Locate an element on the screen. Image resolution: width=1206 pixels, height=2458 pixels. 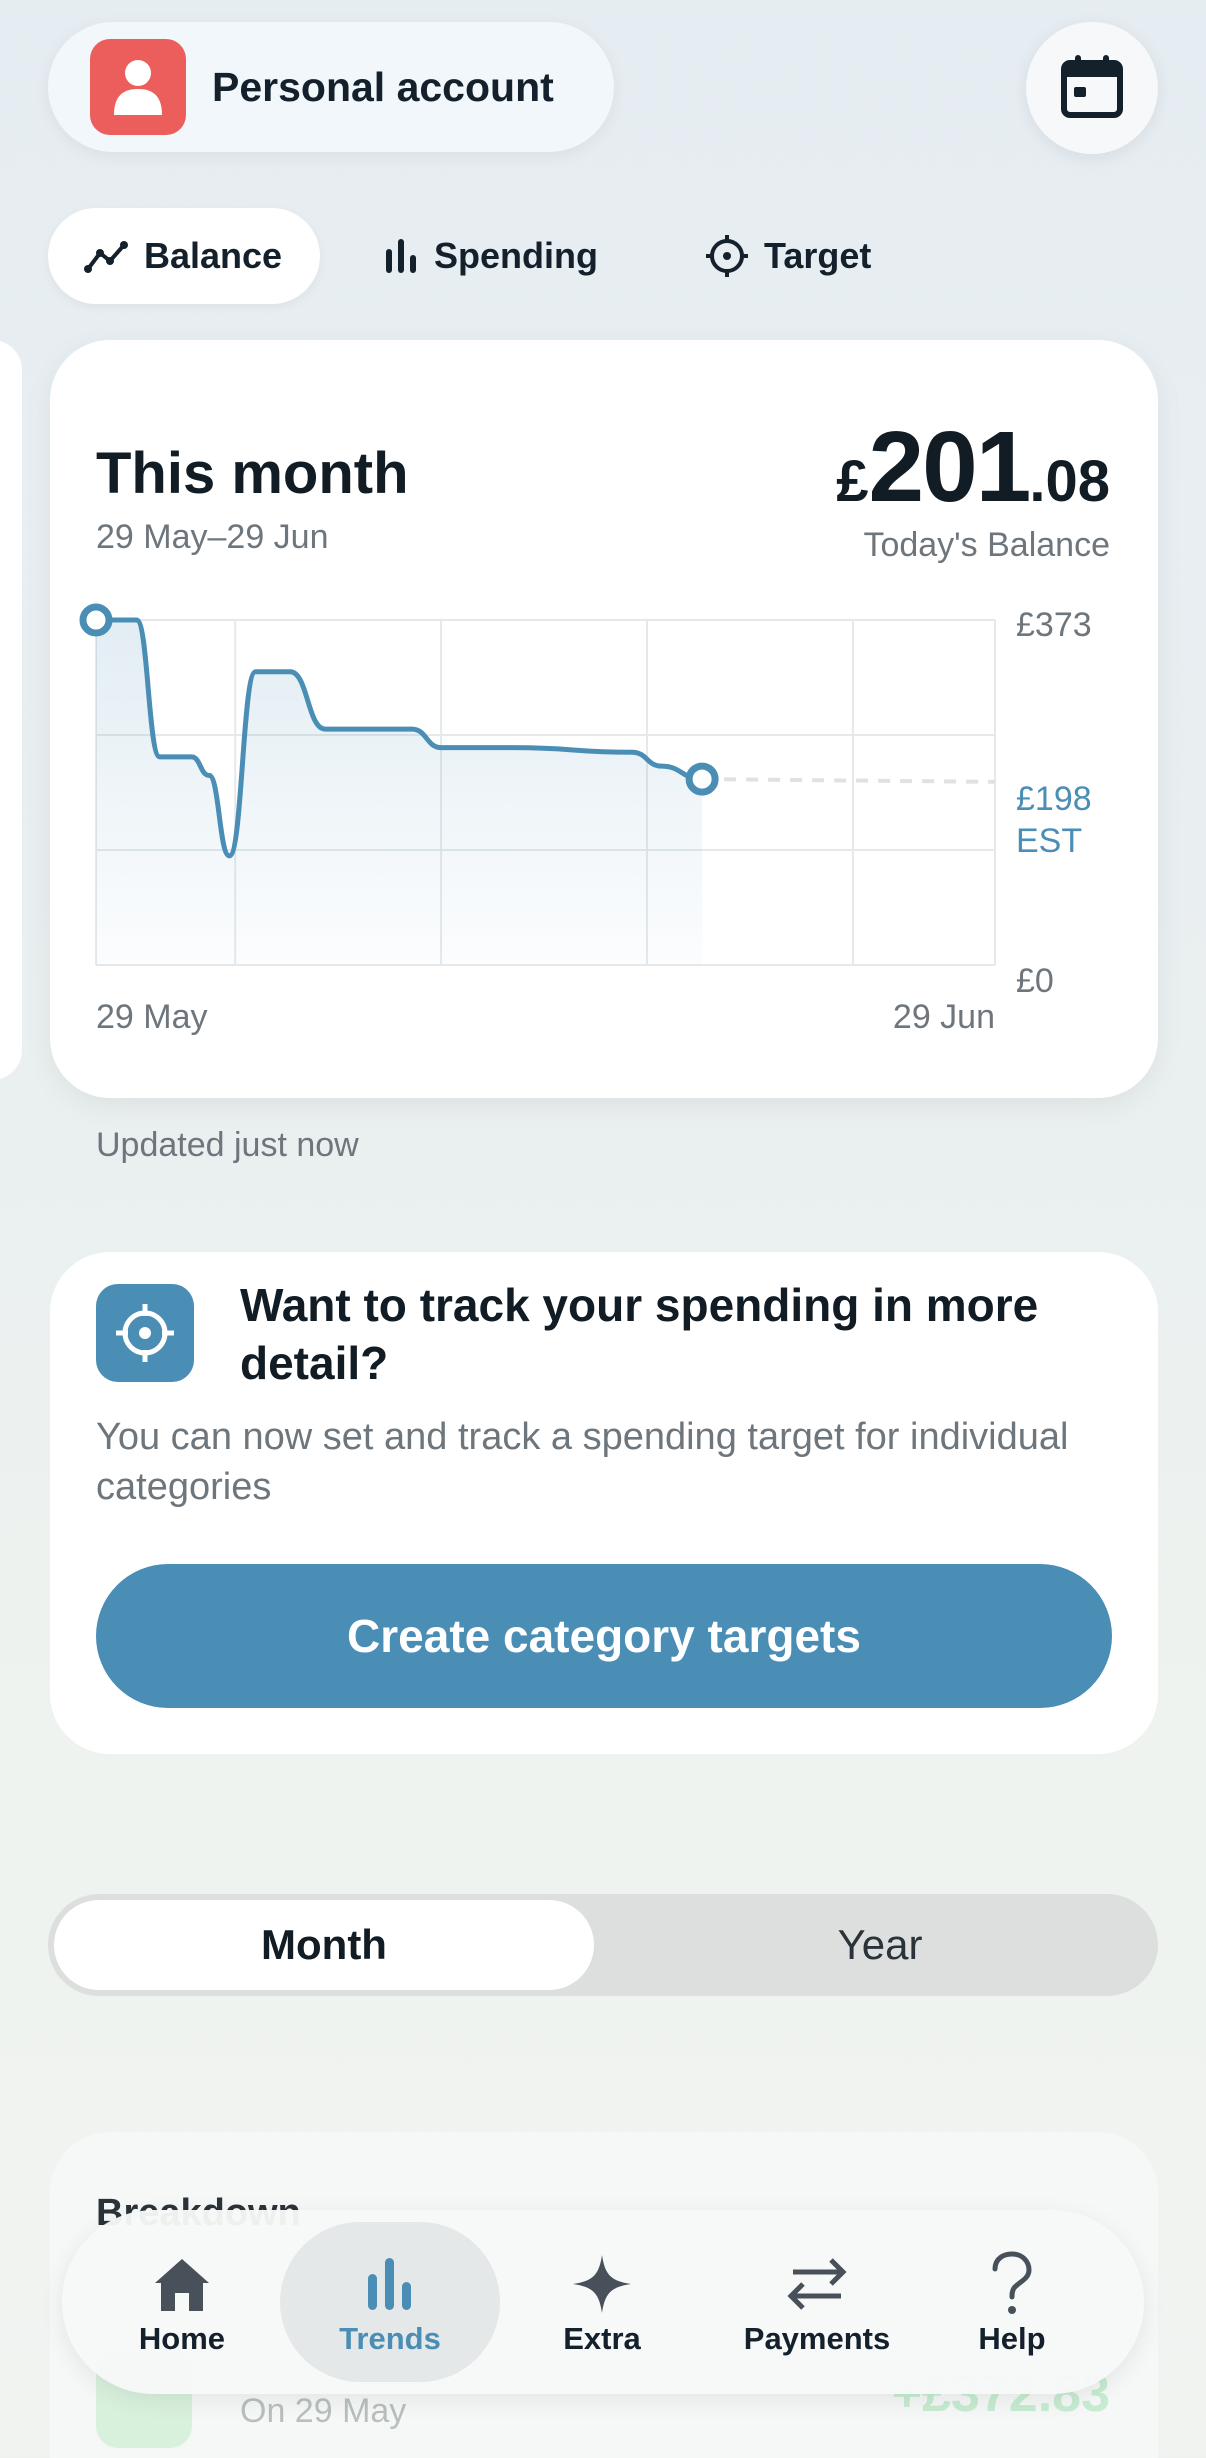
estimate-line is located at coordinates (849, 780).